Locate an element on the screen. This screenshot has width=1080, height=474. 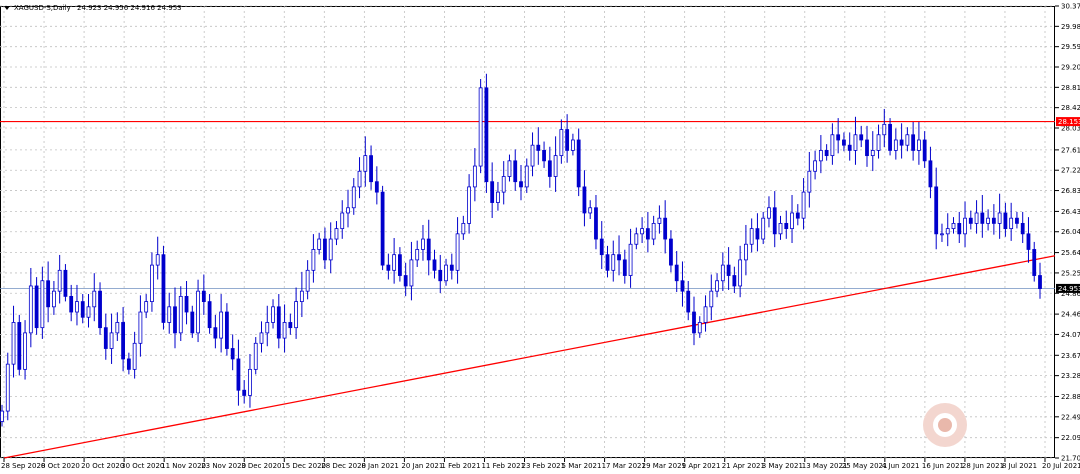
x-tick-label: 29 Mar 2021 is located at coordinates (664, 466).